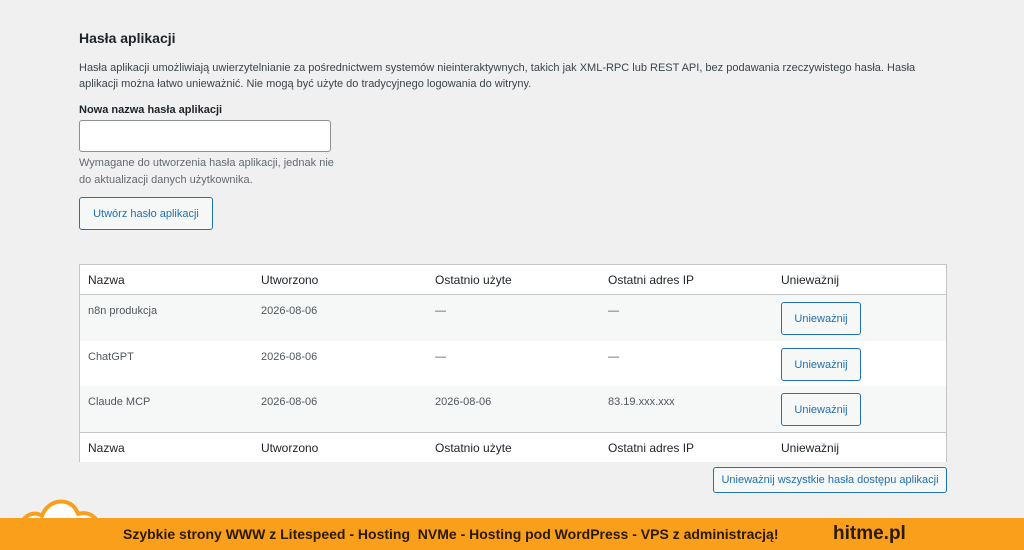 The image size is (1024, 550). Describe the element at coordinates (106, 448) in the screenshot. I see `column-footer-name: Nazwa` at that location.